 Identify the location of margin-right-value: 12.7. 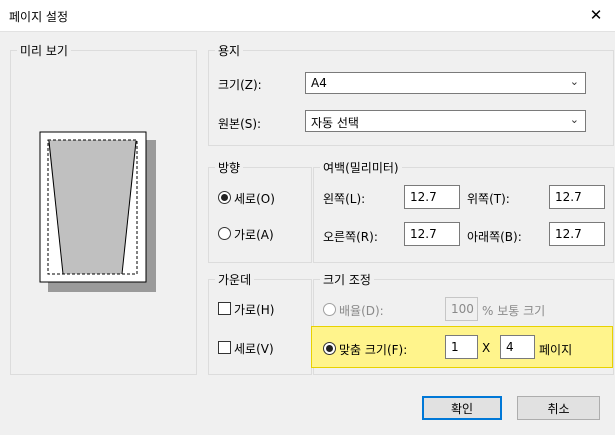
(423, 234).